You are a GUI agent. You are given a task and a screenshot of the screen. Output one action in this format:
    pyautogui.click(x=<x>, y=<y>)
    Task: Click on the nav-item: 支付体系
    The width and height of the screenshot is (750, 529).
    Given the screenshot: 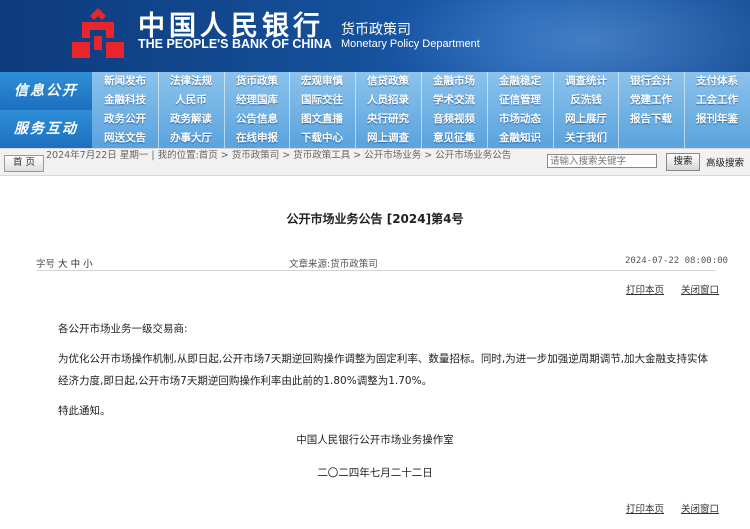 What is the action you would take?
    pyautogui.click(x=717, y=81)
    